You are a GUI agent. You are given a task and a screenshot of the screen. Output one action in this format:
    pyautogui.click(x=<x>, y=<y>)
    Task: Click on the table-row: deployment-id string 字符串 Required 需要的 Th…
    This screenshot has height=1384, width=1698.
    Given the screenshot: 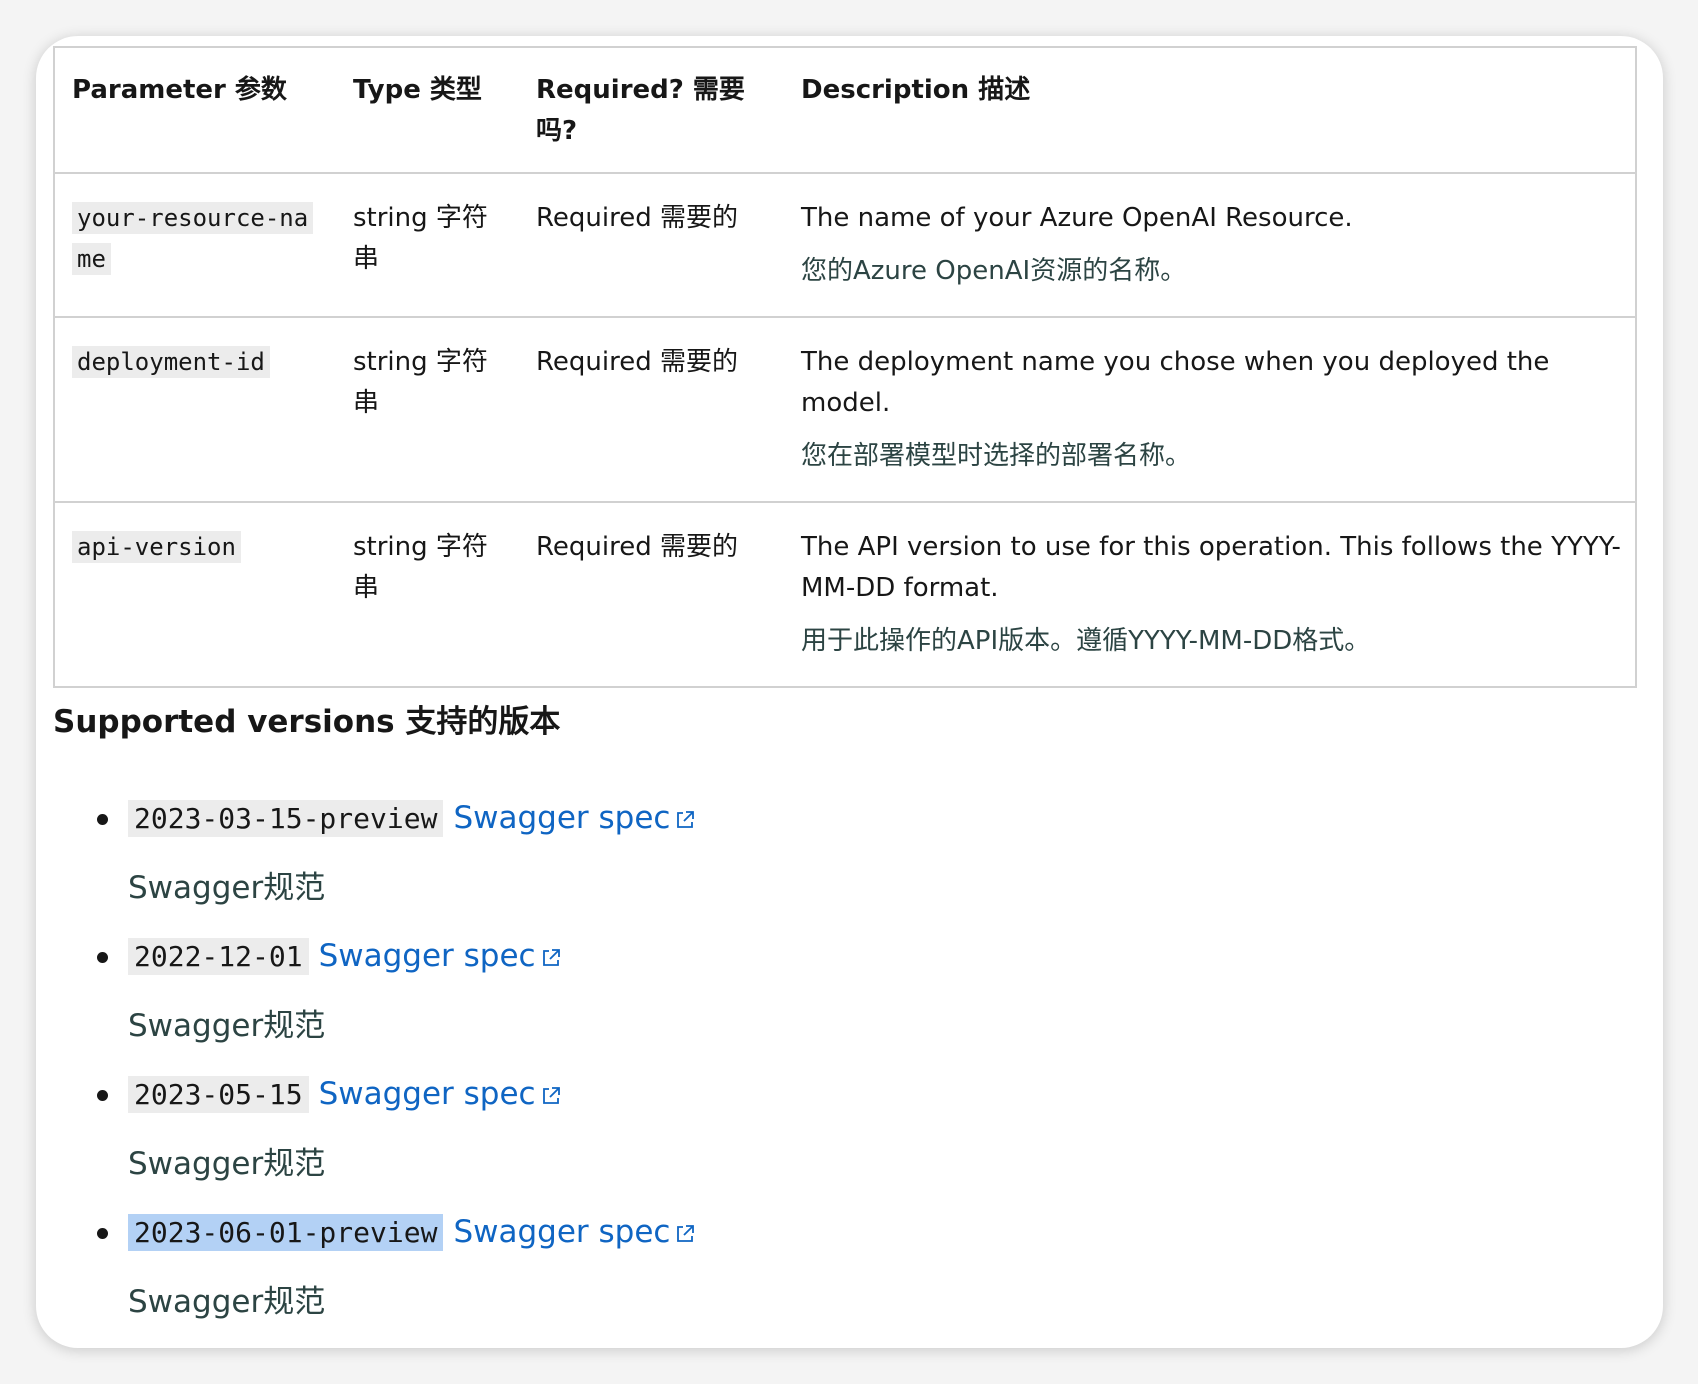 What is the action you would take?
    pyautogui.click(x=845, y=410)
    